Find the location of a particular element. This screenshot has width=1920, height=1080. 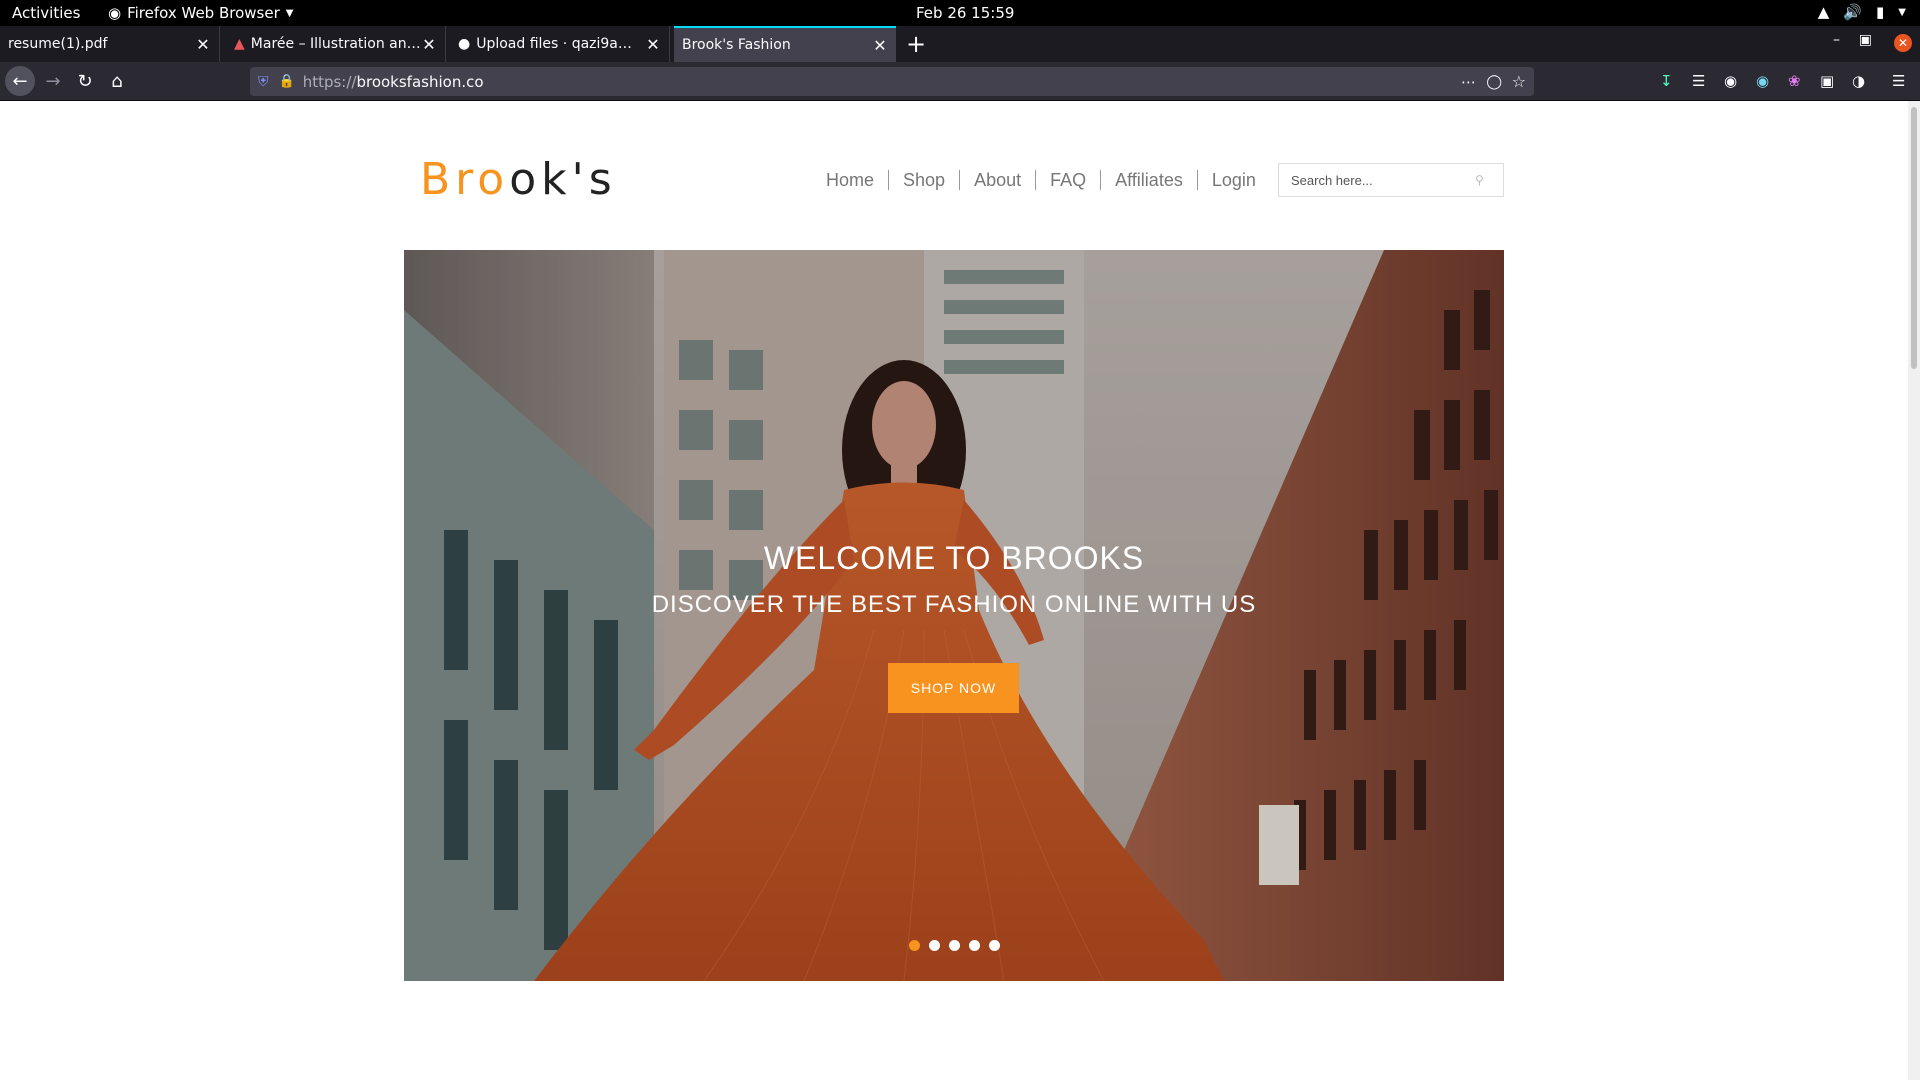

shield-icon: ⛨ is located at coordinates (263, 82).